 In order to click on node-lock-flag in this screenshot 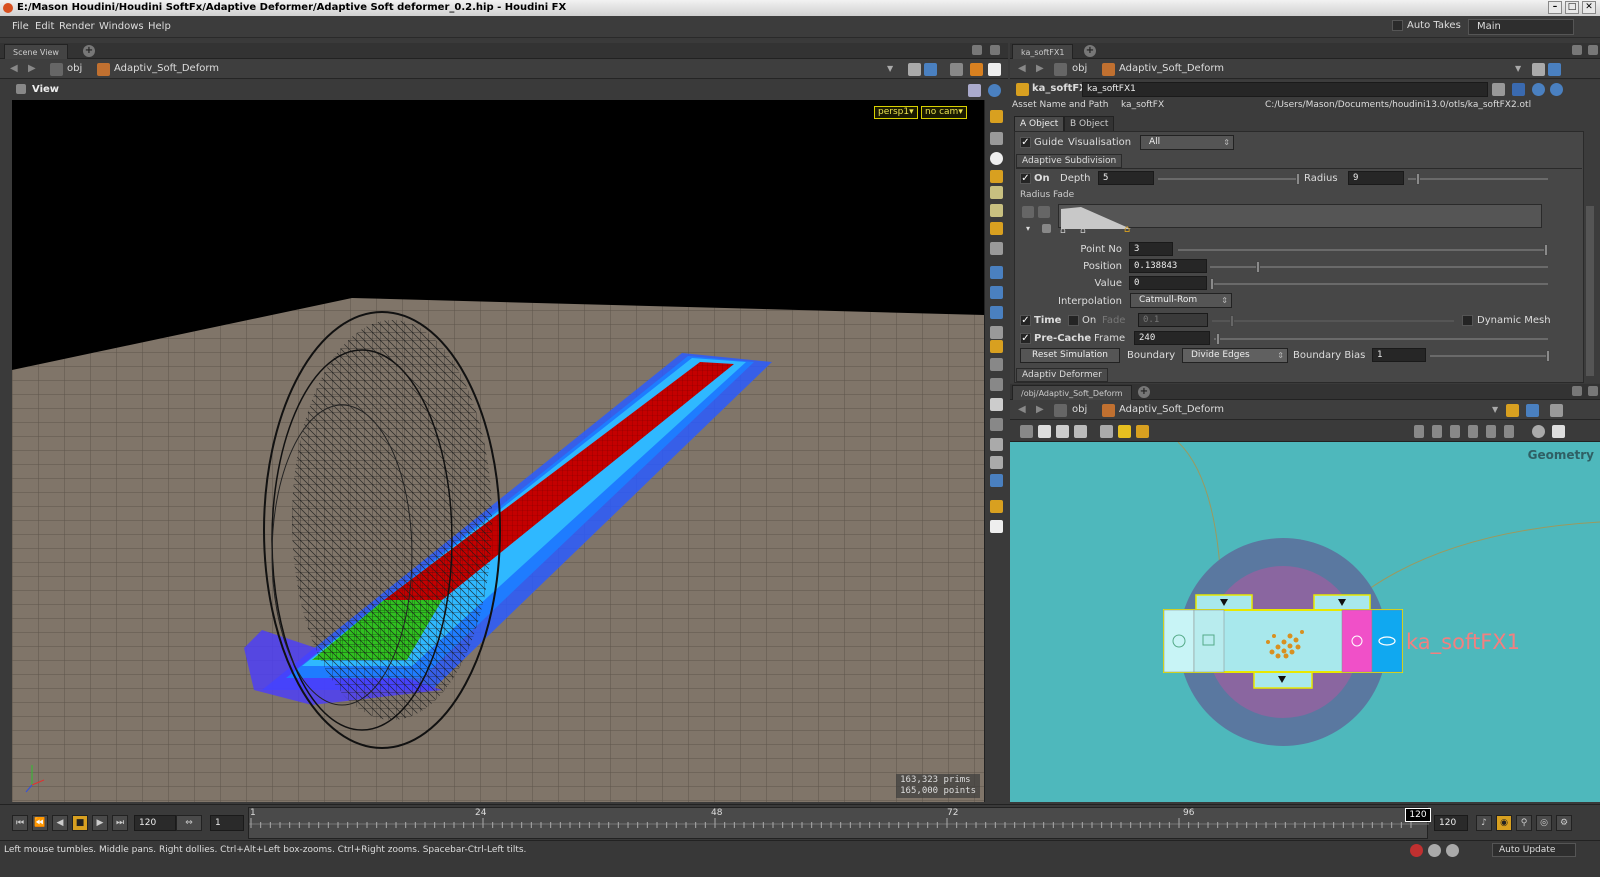, I will do `click(1209, 641)`.